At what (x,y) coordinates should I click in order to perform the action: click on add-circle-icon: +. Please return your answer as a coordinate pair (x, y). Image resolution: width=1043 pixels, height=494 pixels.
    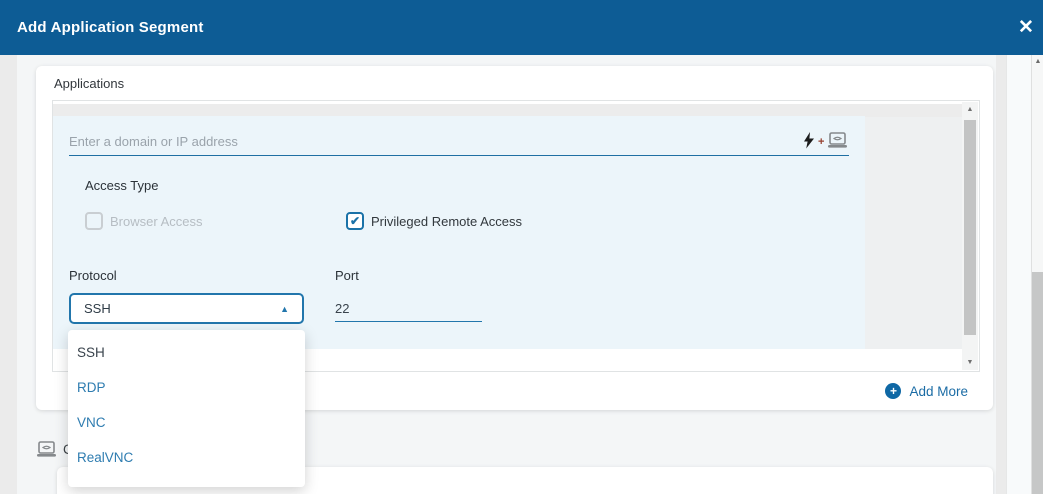
    Looking at the image, I should click on (893, 391).